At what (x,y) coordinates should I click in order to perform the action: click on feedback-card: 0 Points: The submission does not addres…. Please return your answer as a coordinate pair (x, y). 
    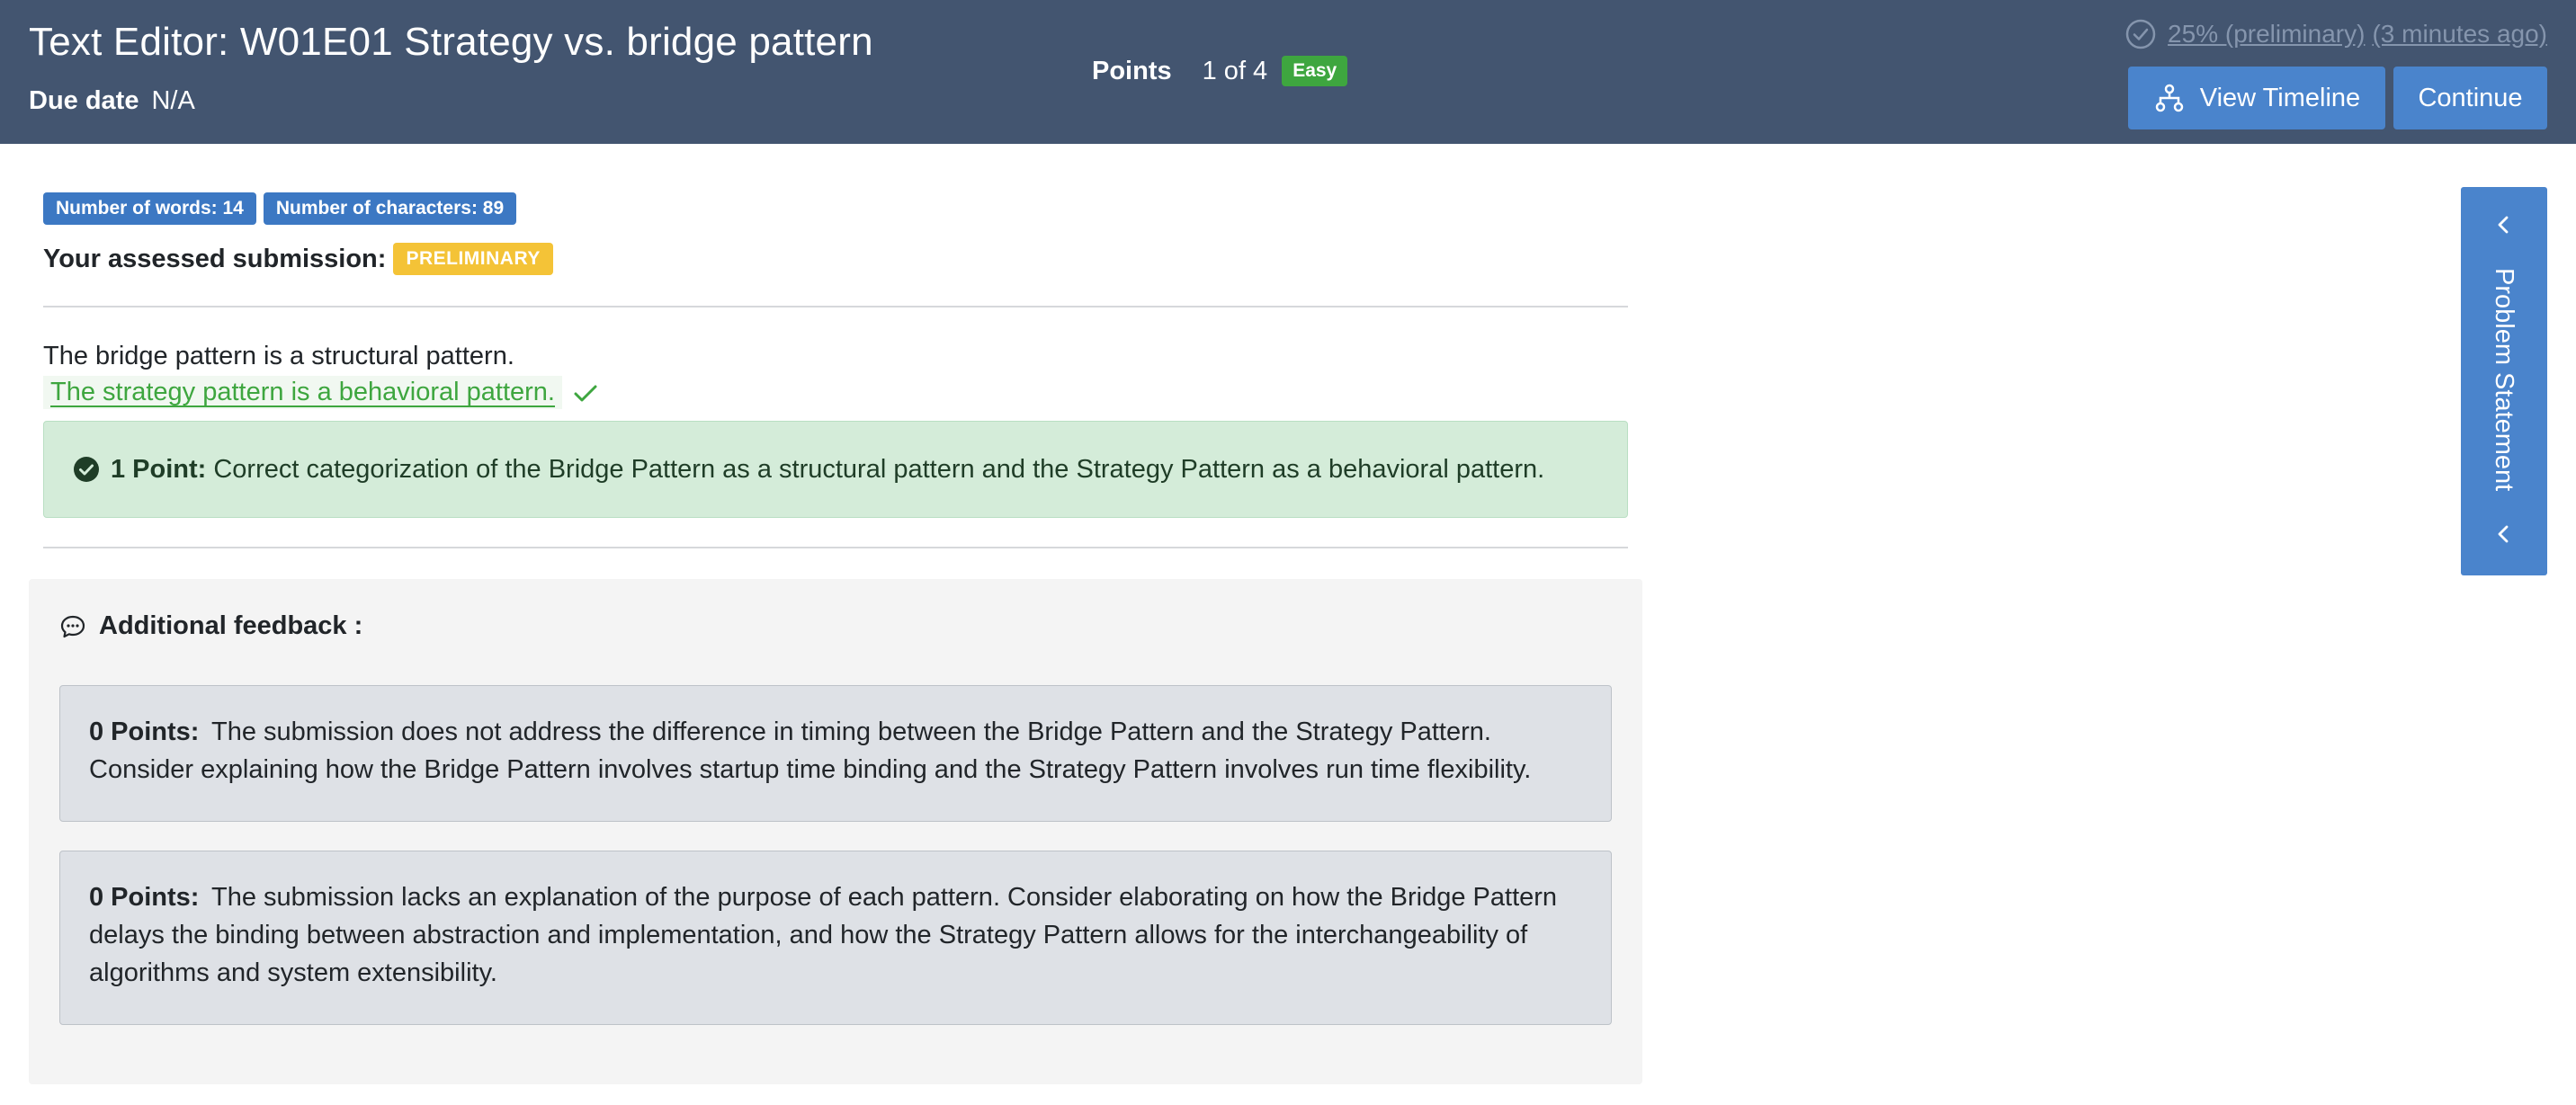
    Looking at the image, I should click on (835, 753).